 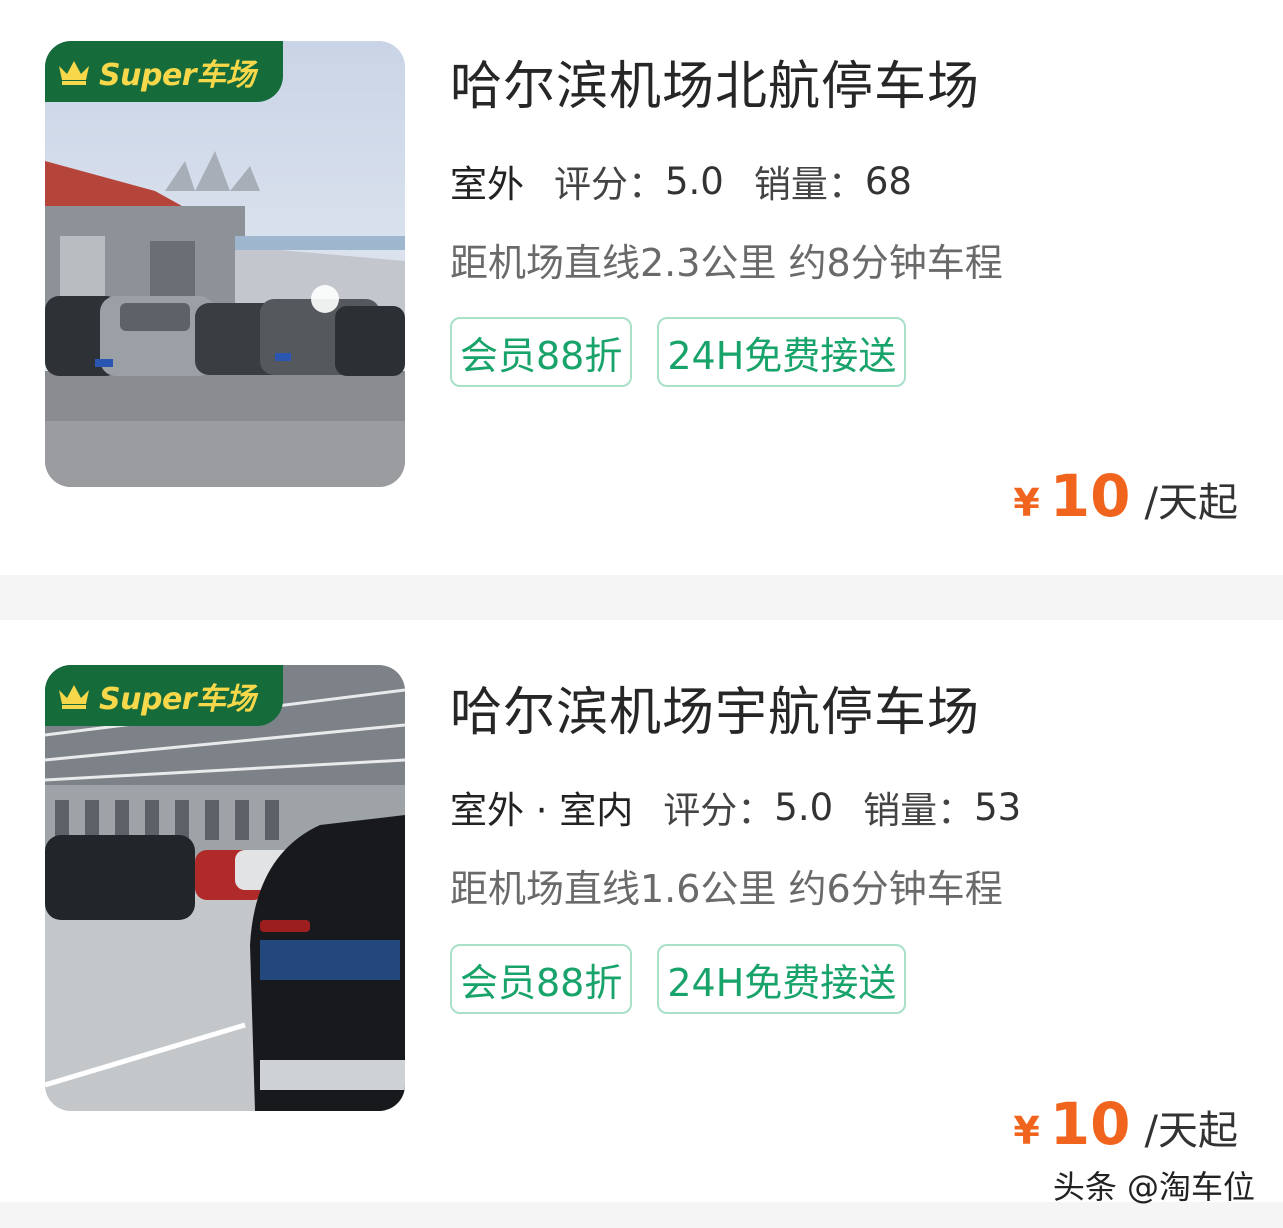 I want to click on parking-meta: 室外 · 室内 评分： 5.0 销量： 53, so click(x=736, y=808).